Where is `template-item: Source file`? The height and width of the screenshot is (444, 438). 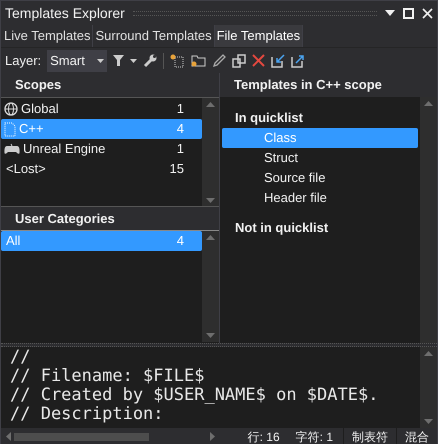 template-item: Source file is located at coordinates (320, 178).